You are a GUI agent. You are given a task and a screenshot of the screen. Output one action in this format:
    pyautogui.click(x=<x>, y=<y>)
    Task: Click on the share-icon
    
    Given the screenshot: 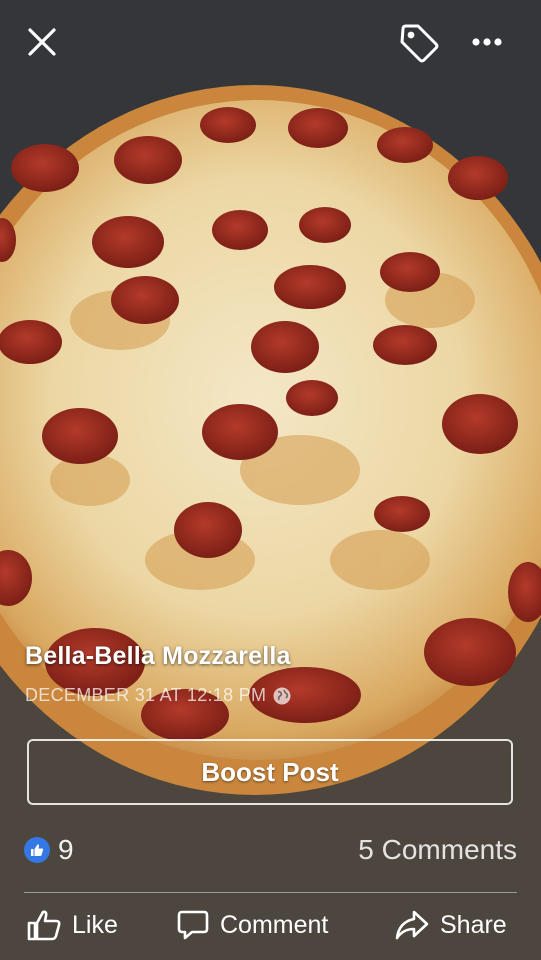 What is the action you would take?
    pyautogui.click(x=412, y=925)
    